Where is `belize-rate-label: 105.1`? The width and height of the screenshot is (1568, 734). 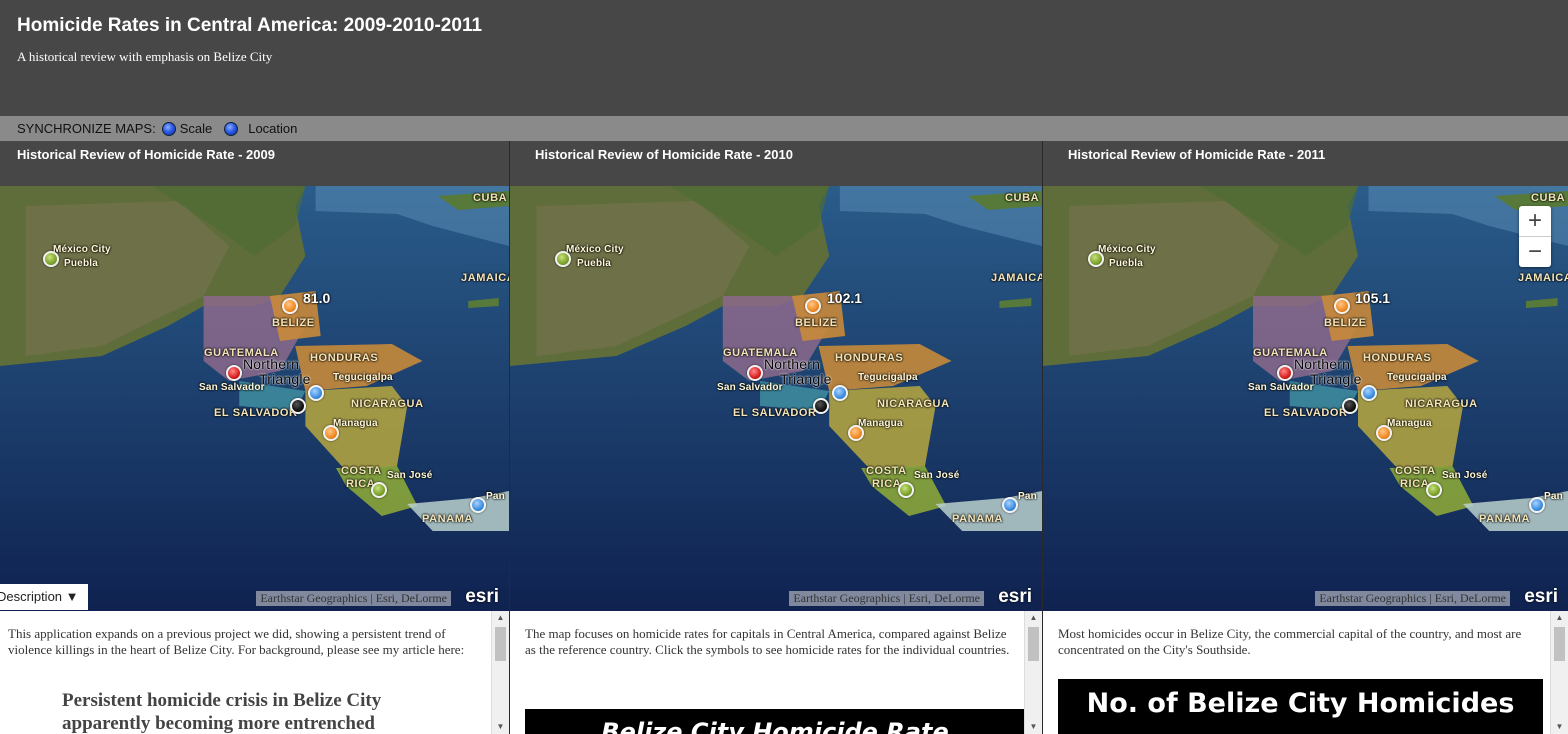
belize-rate-label: 105.1 is located at coordinates (1373, 298).